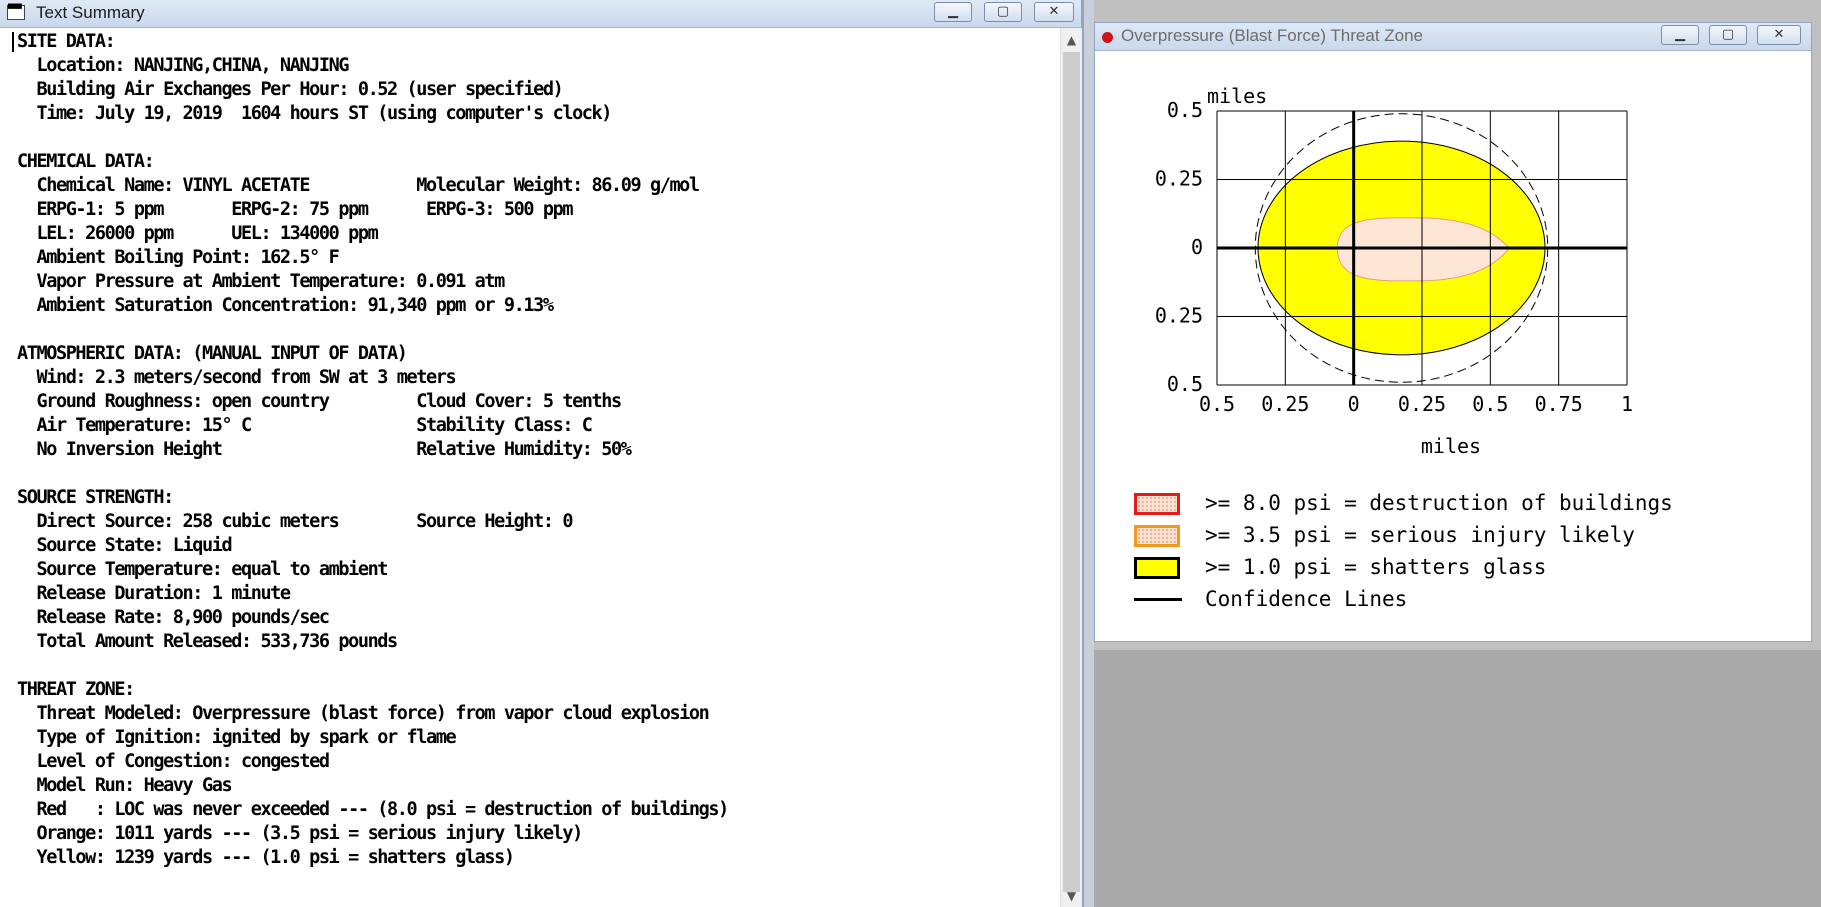  What do you see at coordinates (16, 12) in the screenshot?
I see `window-icon: ▀▀` at bounding box center [16, 12].